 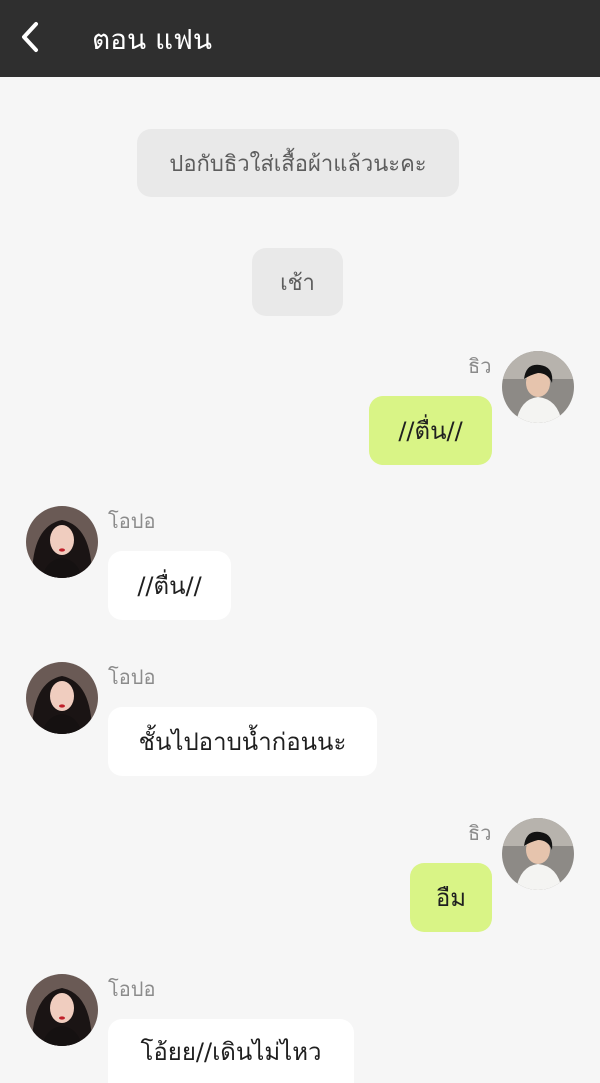 I want to click on chevron-left-icon, so click(x=30, y=37).